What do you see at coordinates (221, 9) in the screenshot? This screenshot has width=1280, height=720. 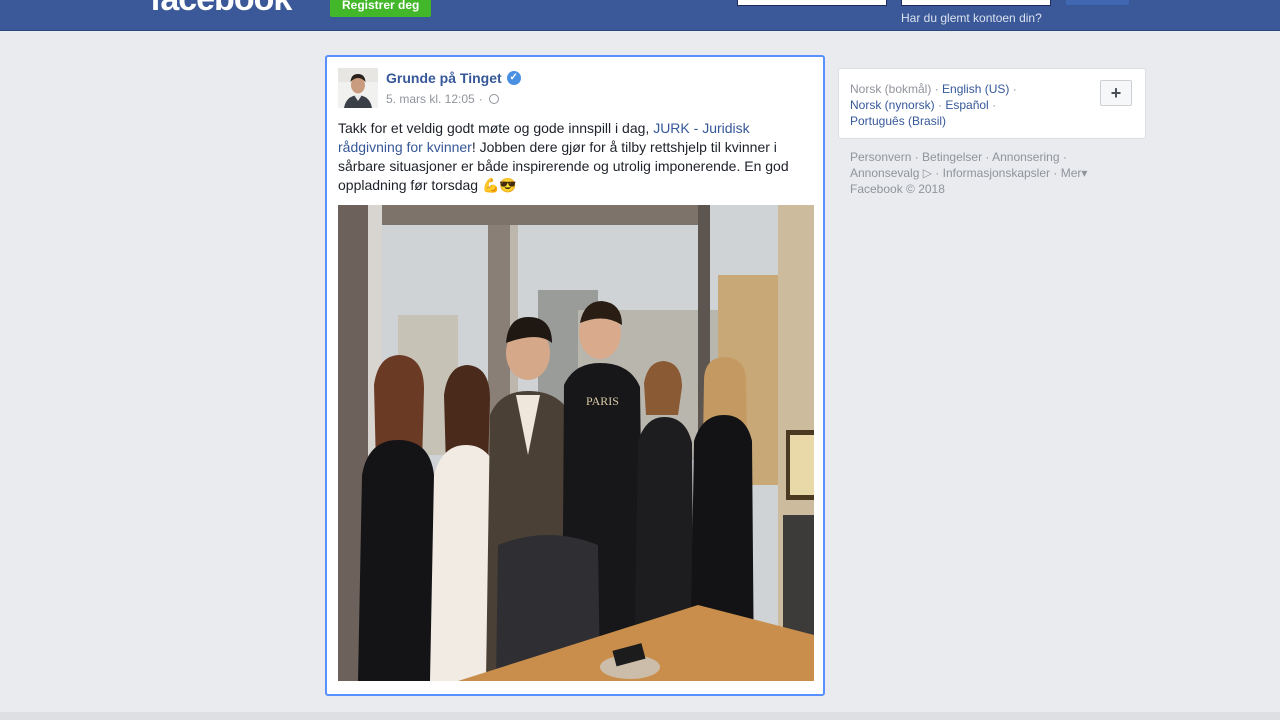 I see `facebook-logo: facebook` at bounding box center [221, 9].